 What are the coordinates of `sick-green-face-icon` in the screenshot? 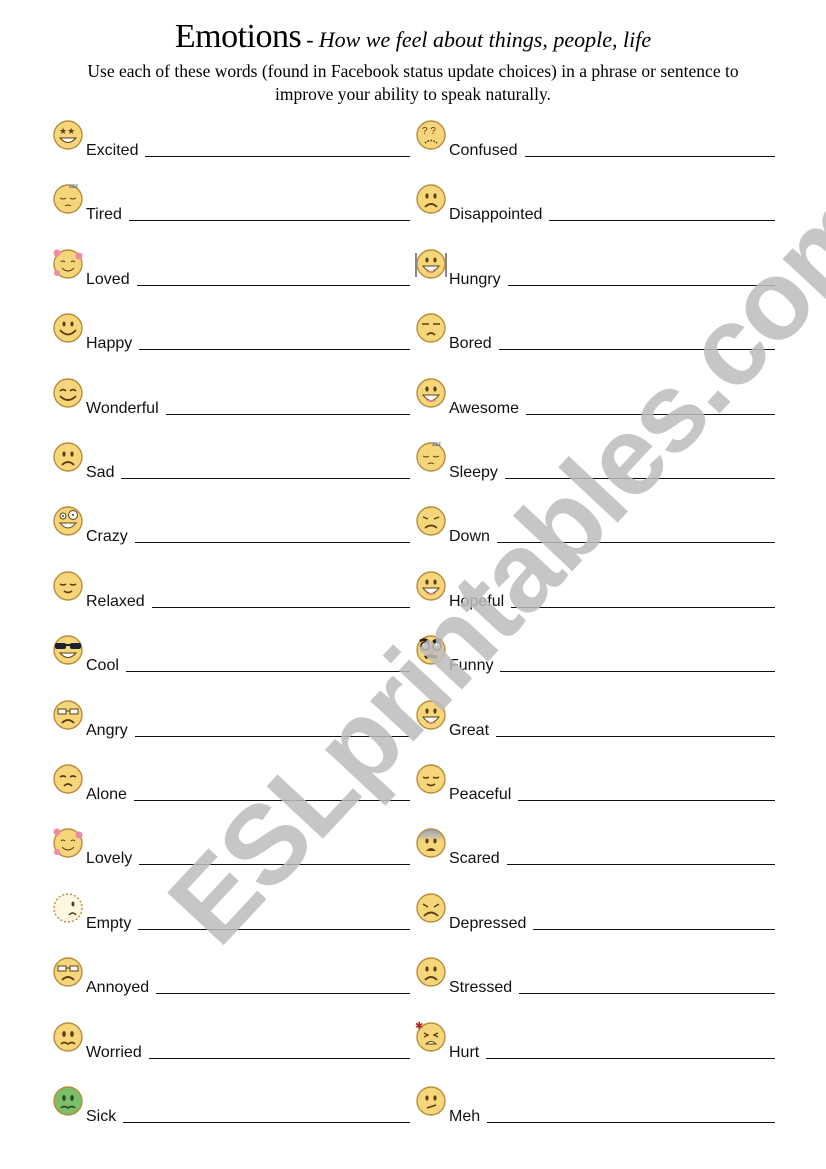 It's located at (68, 1100).